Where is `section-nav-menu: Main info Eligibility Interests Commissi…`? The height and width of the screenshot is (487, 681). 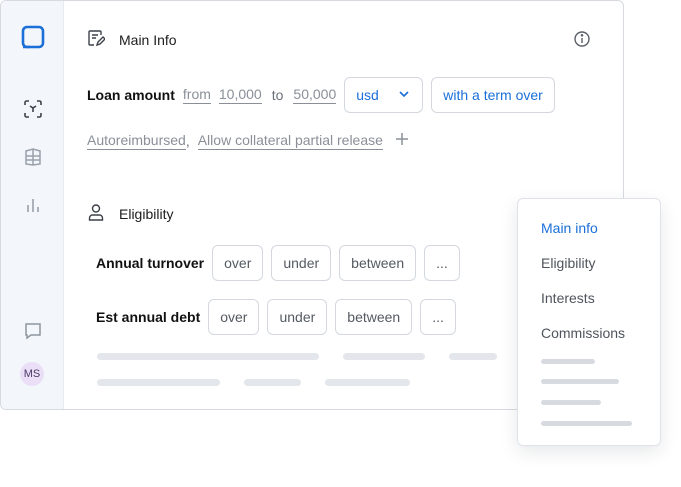
section-nav-menu: Main info Eligibility Interests Commissi… is located at coordinates (589, 322).